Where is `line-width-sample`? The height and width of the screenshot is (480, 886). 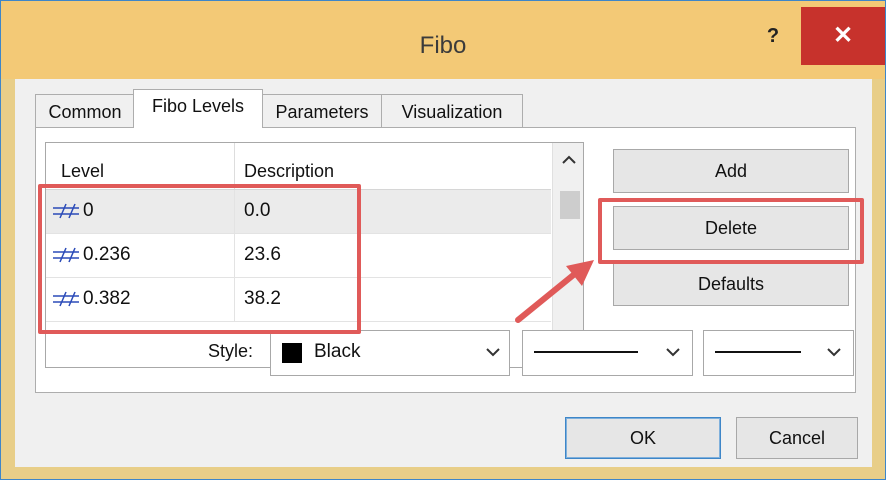
line-width-sample is located at coordinates (758, 352).